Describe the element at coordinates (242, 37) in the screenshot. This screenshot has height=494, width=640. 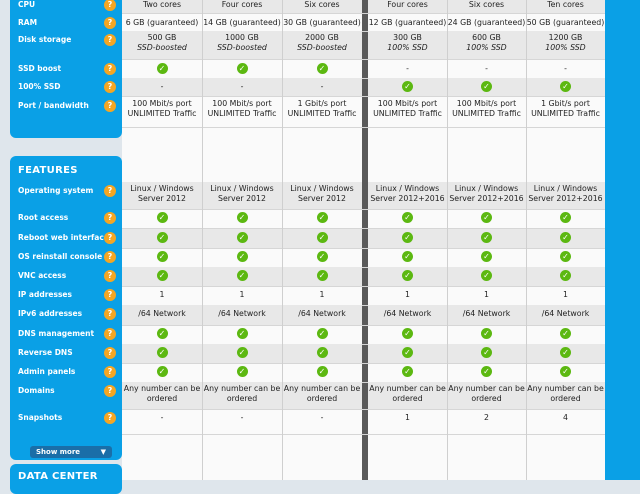
I see `cell-line: 1000 GB` at that location.